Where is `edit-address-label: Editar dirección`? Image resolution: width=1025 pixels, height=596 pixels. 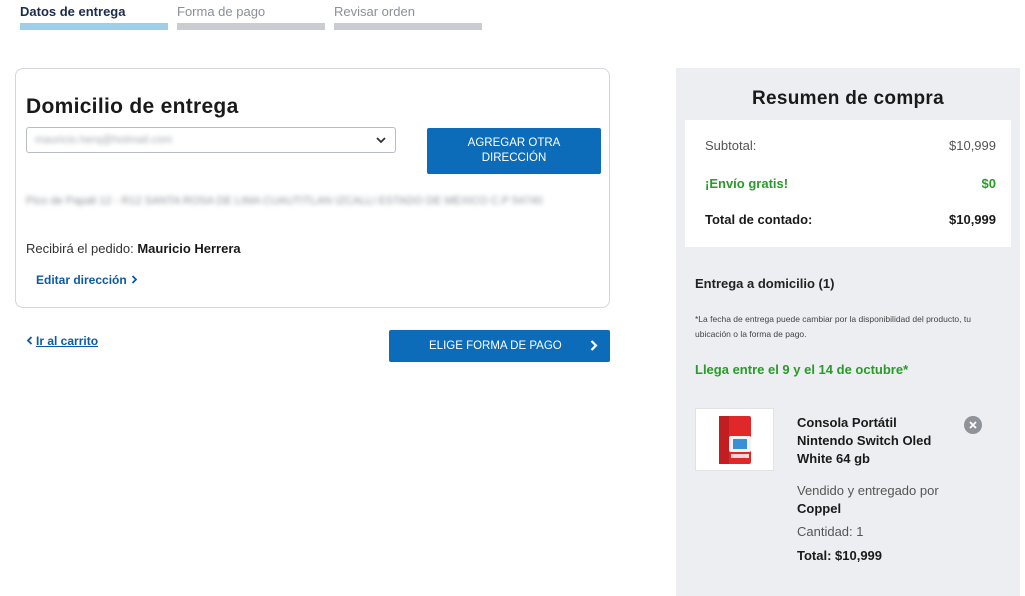 edit-address-label: Editar dirección is located at coordinates (81, 280).